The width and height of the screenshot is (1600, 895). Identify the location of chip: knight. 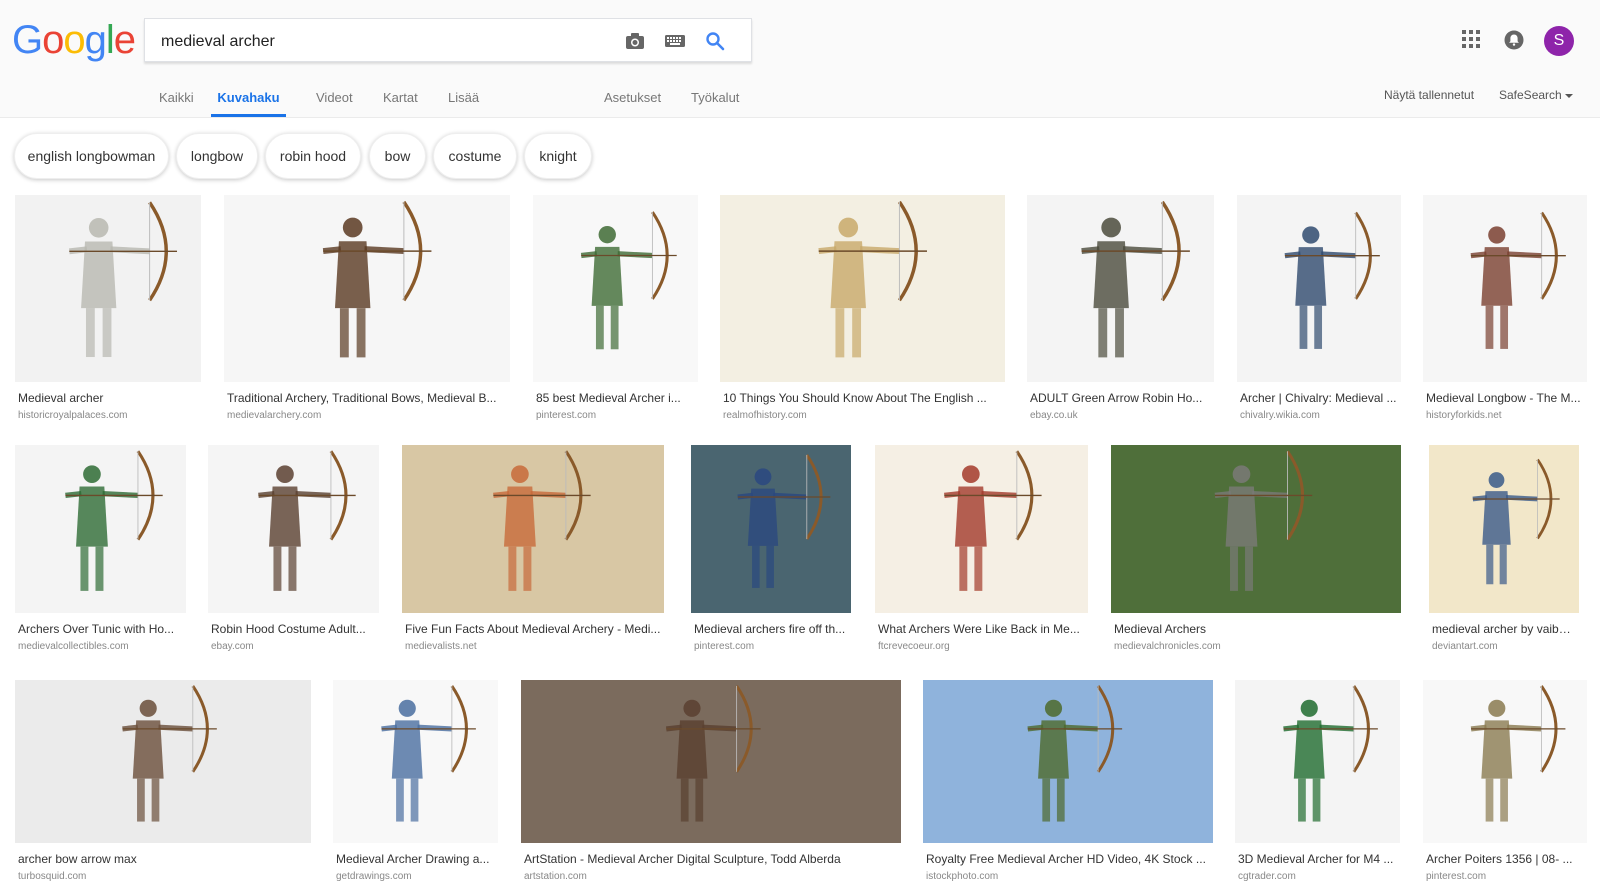
(558, 156).